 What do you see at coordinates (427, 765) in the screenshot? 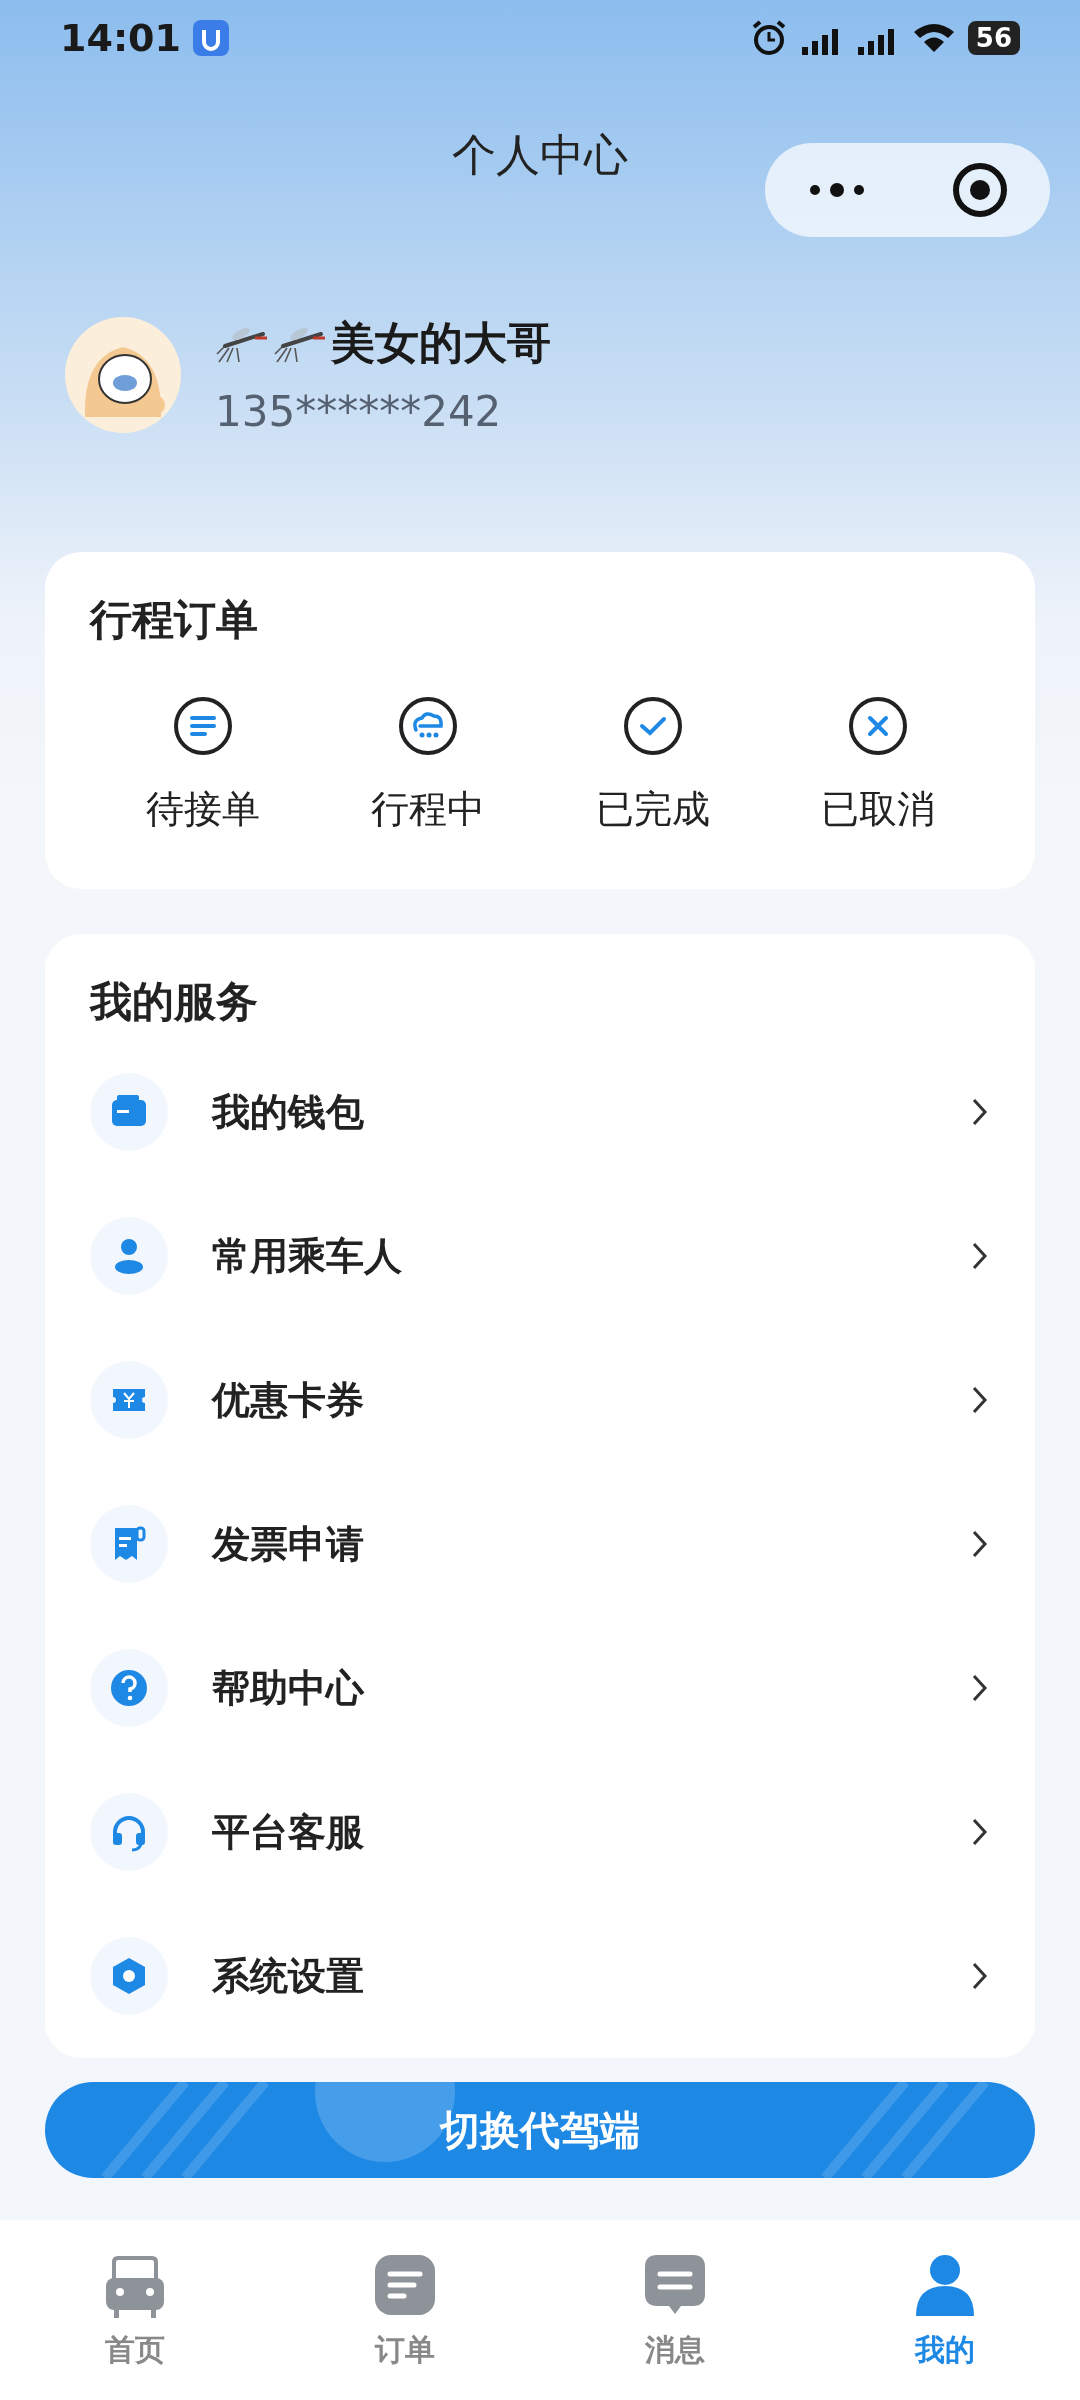
I see `order-status-button: 行程中` at bounding box center [427, 765].